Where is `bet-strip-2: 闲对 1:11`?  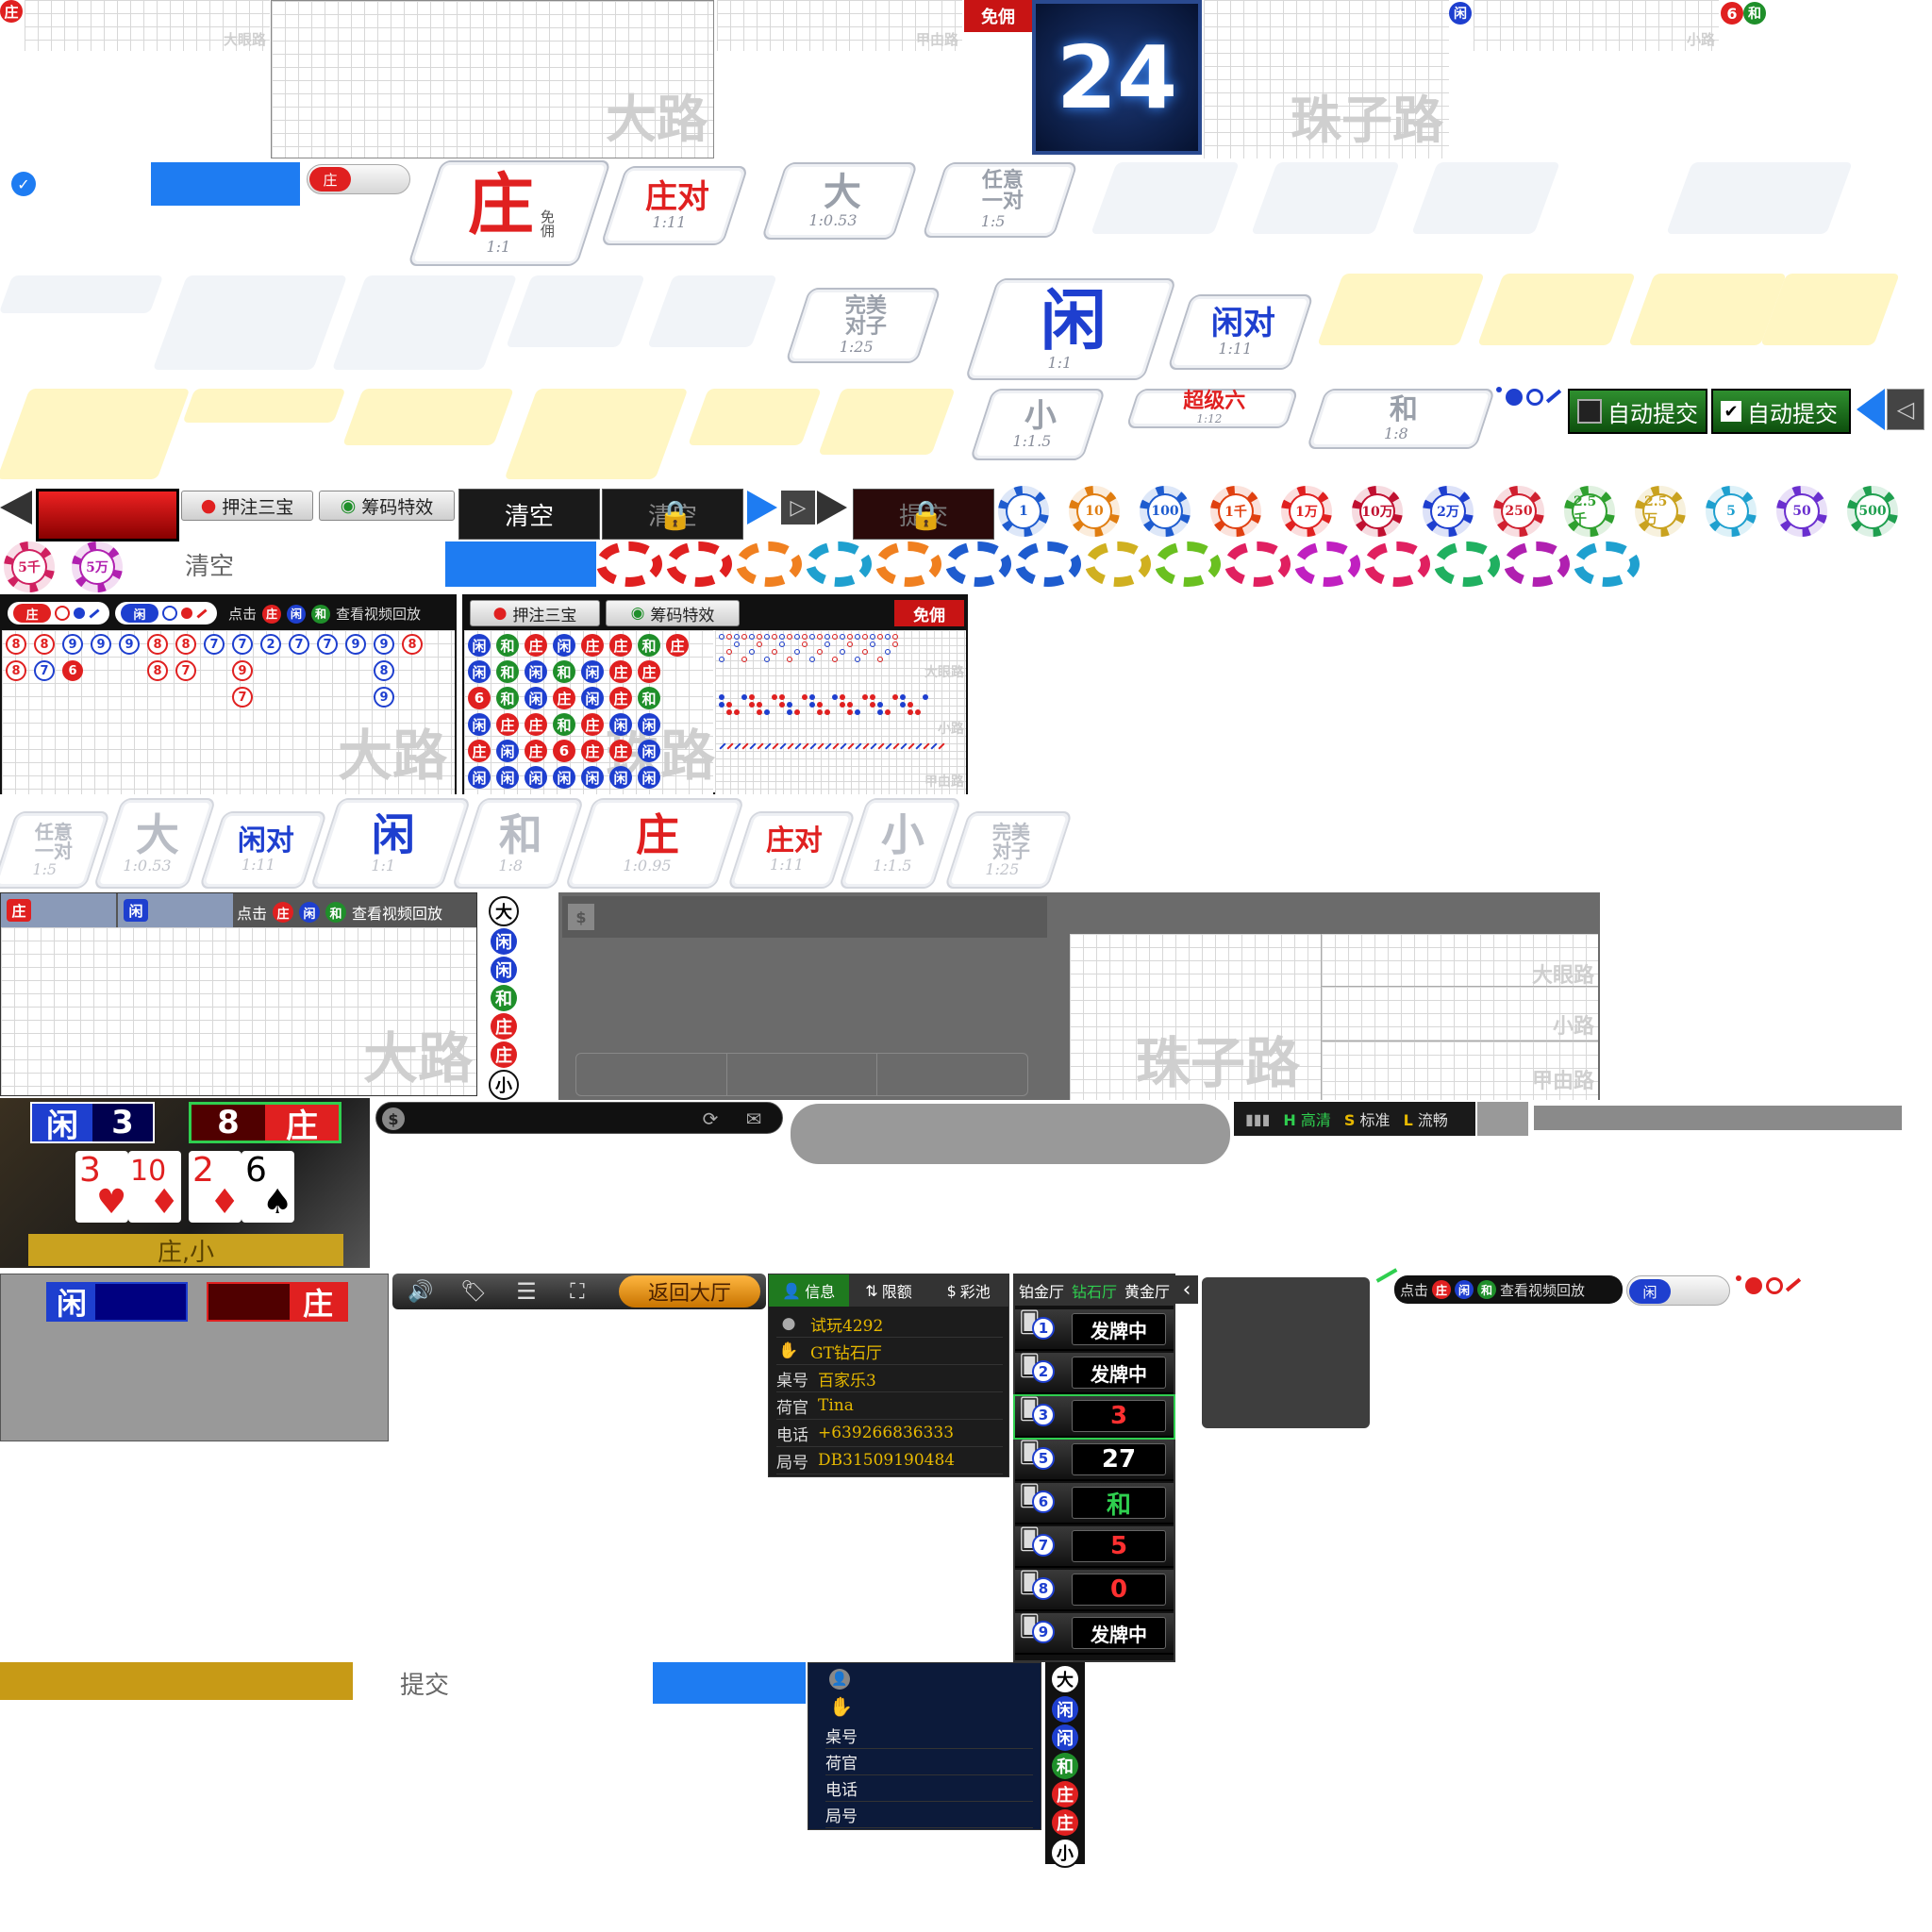
bet-strip-2: 闲对 1:11 is located at coordinates (263, 850).